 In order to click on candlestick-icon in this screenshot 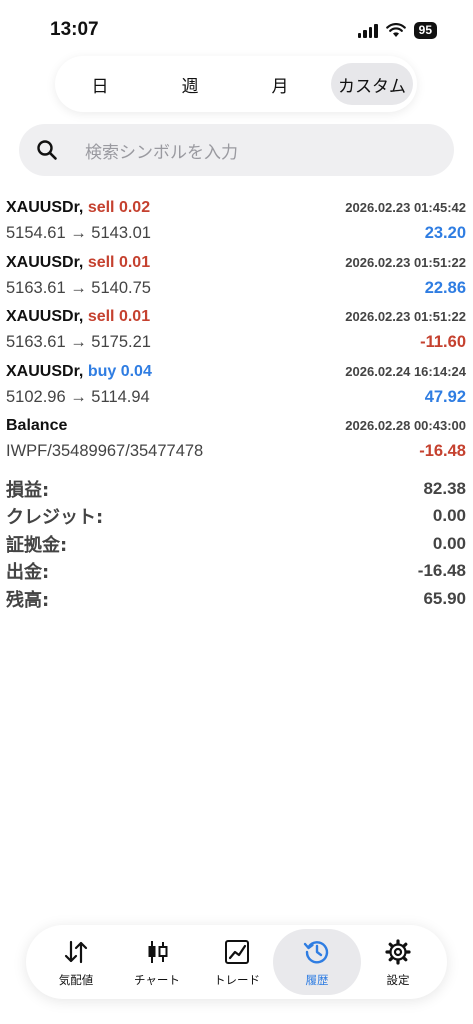, I will do `click(158, 952)`.